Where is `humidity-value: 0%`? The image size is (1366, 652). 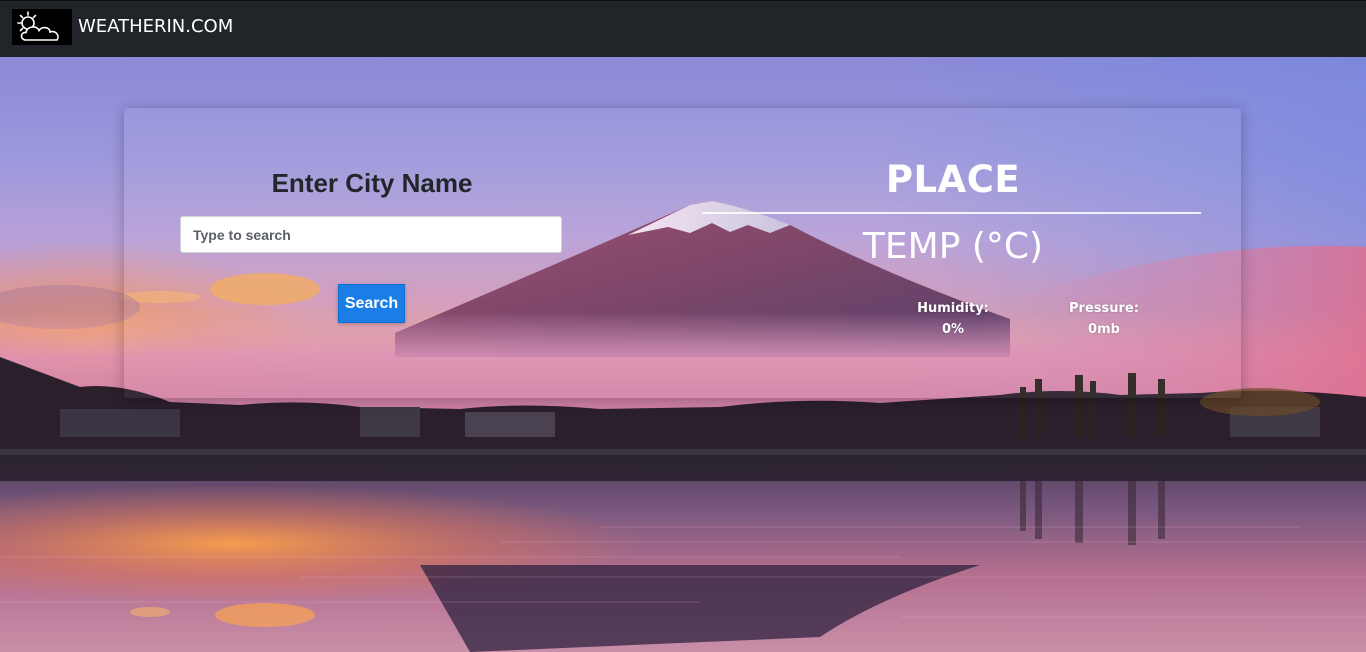 humidity-value: 0% is located at coordinates (953, 329).